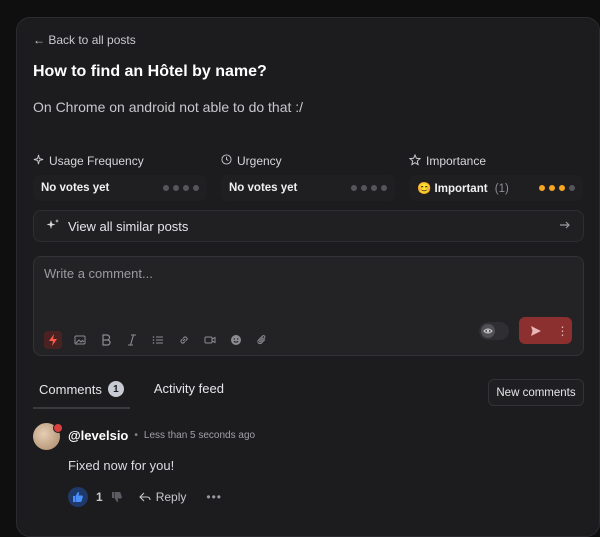 The width and height of the screenshot is (600, 537). I want to click on similar-left: View all similar posts, so click(117, 226).